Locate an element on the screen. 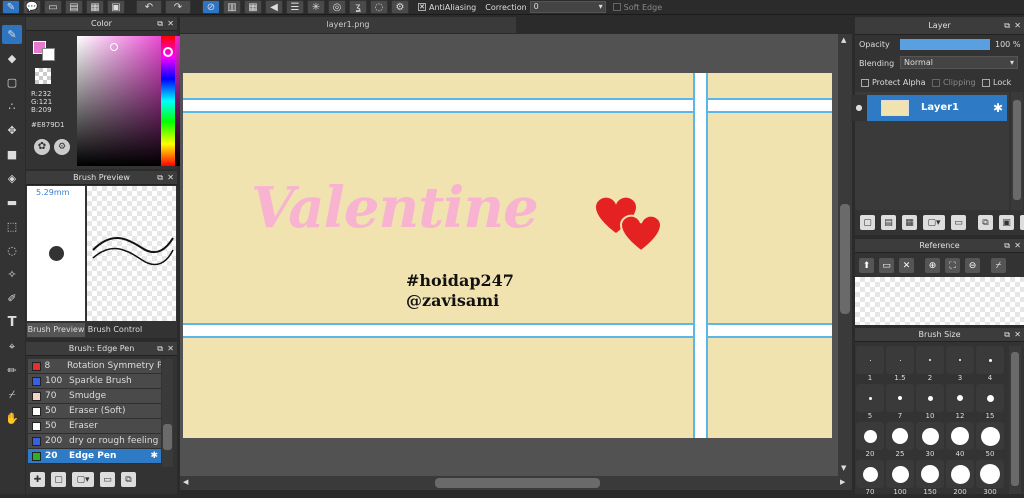  size-cell: 1.5 is located at coordinates (900, 364).